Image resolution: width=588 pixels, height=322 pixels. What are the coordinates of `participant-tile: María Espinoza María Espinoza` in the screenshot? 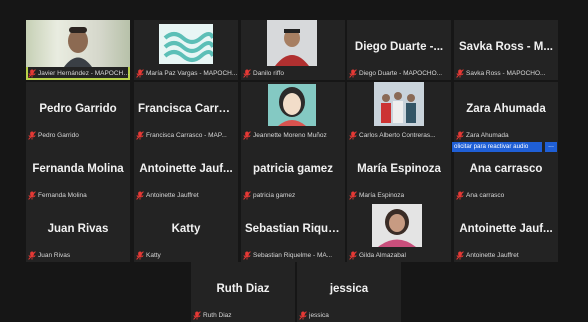 It's located at (399, 172).